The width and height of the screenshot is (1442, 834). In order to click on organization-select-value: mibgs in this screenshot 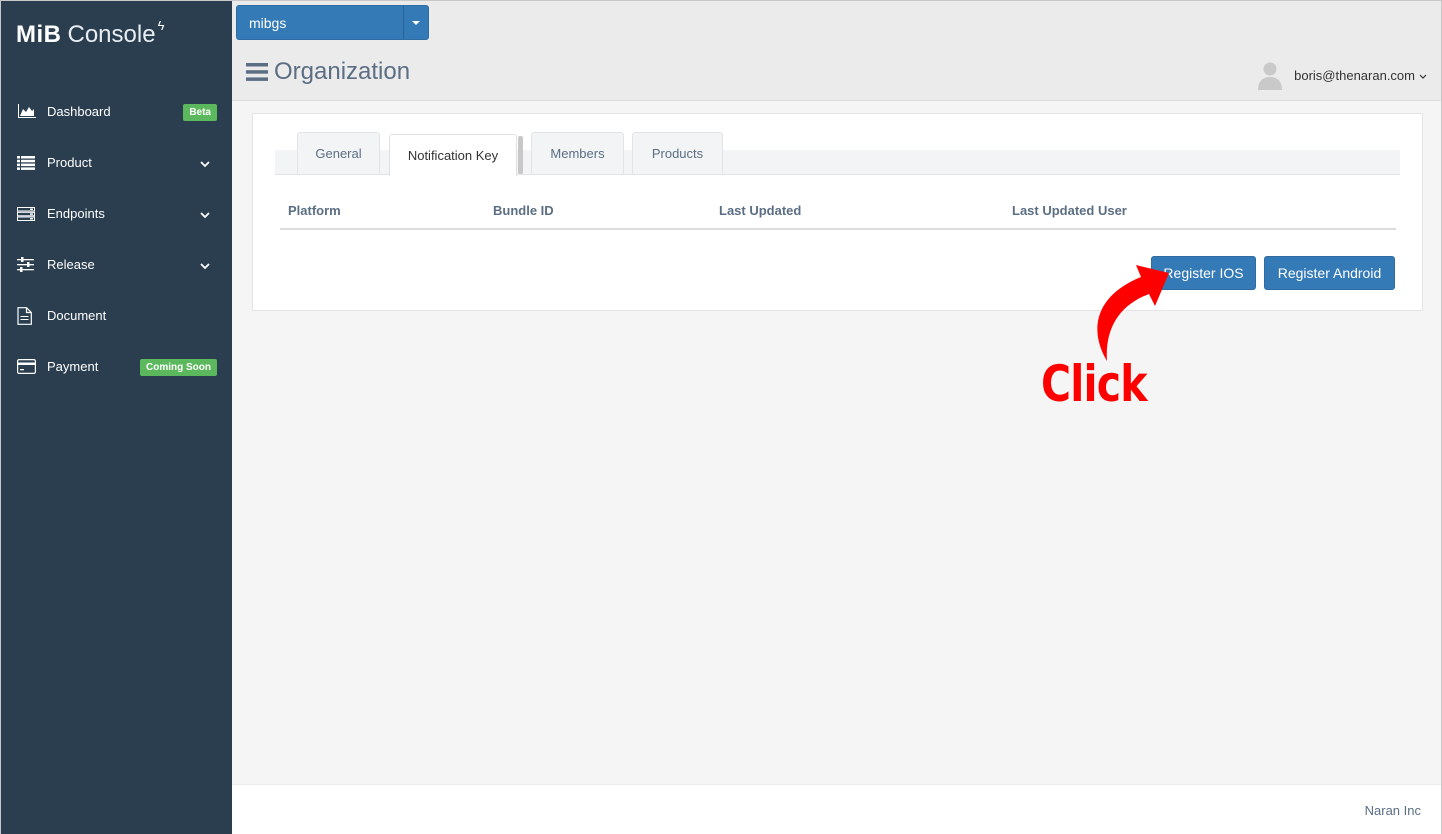, I will do `click(268, 22)`.